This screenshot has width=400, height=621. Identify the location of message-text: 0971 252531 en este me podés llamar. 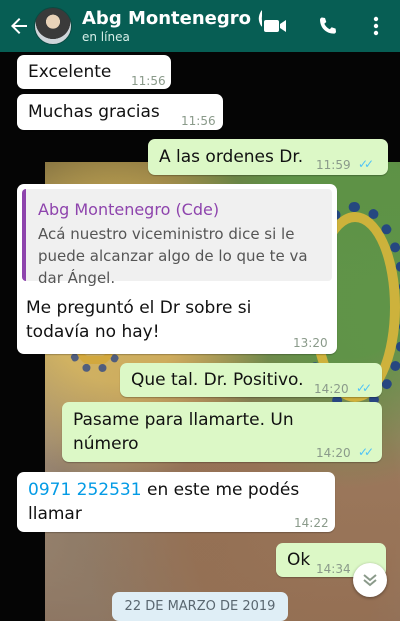
(164, 502).